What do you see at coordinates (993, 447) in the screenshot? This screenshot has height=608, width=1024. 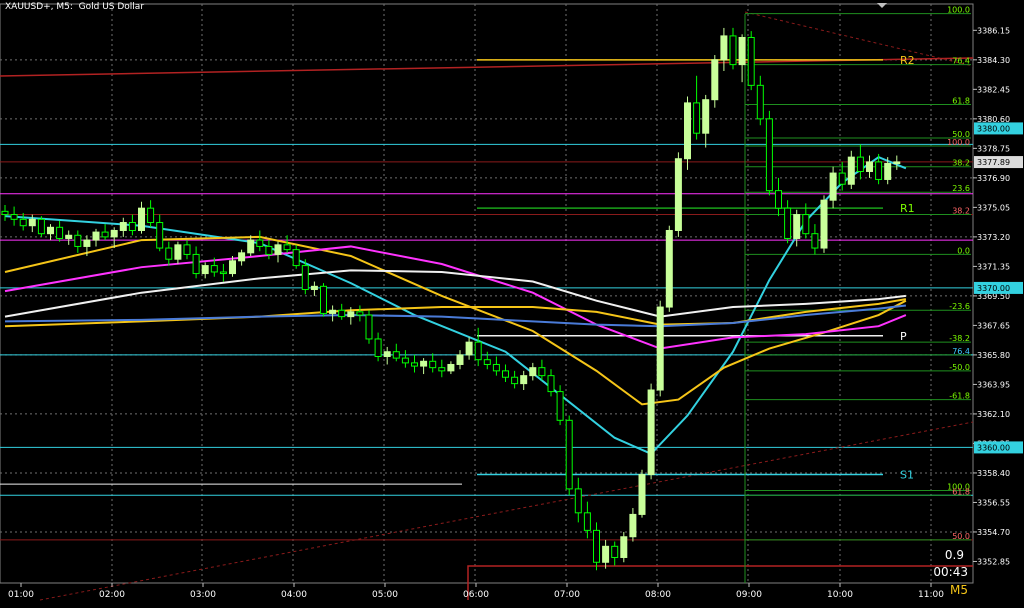 I see `price-tag-label: 3360.00` at bounding box center [993, 447].